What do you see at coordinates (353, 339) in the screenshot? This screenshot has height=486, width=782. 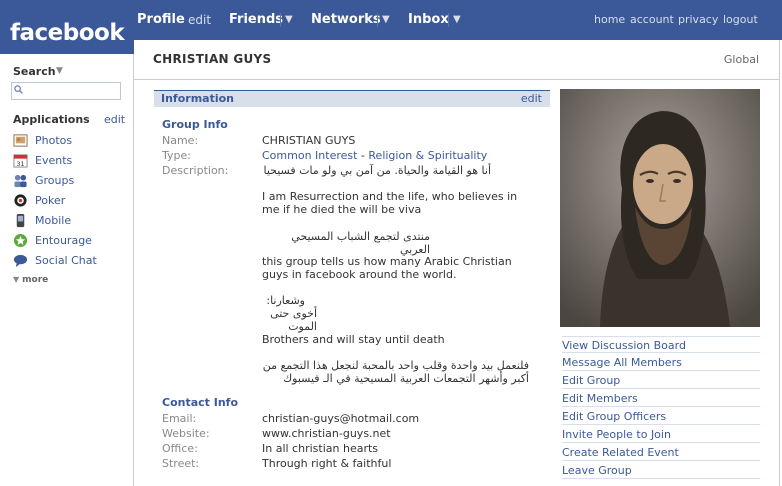 I see `description-english-3: Brothers and will stay until death` at bounding box center [353, 339].